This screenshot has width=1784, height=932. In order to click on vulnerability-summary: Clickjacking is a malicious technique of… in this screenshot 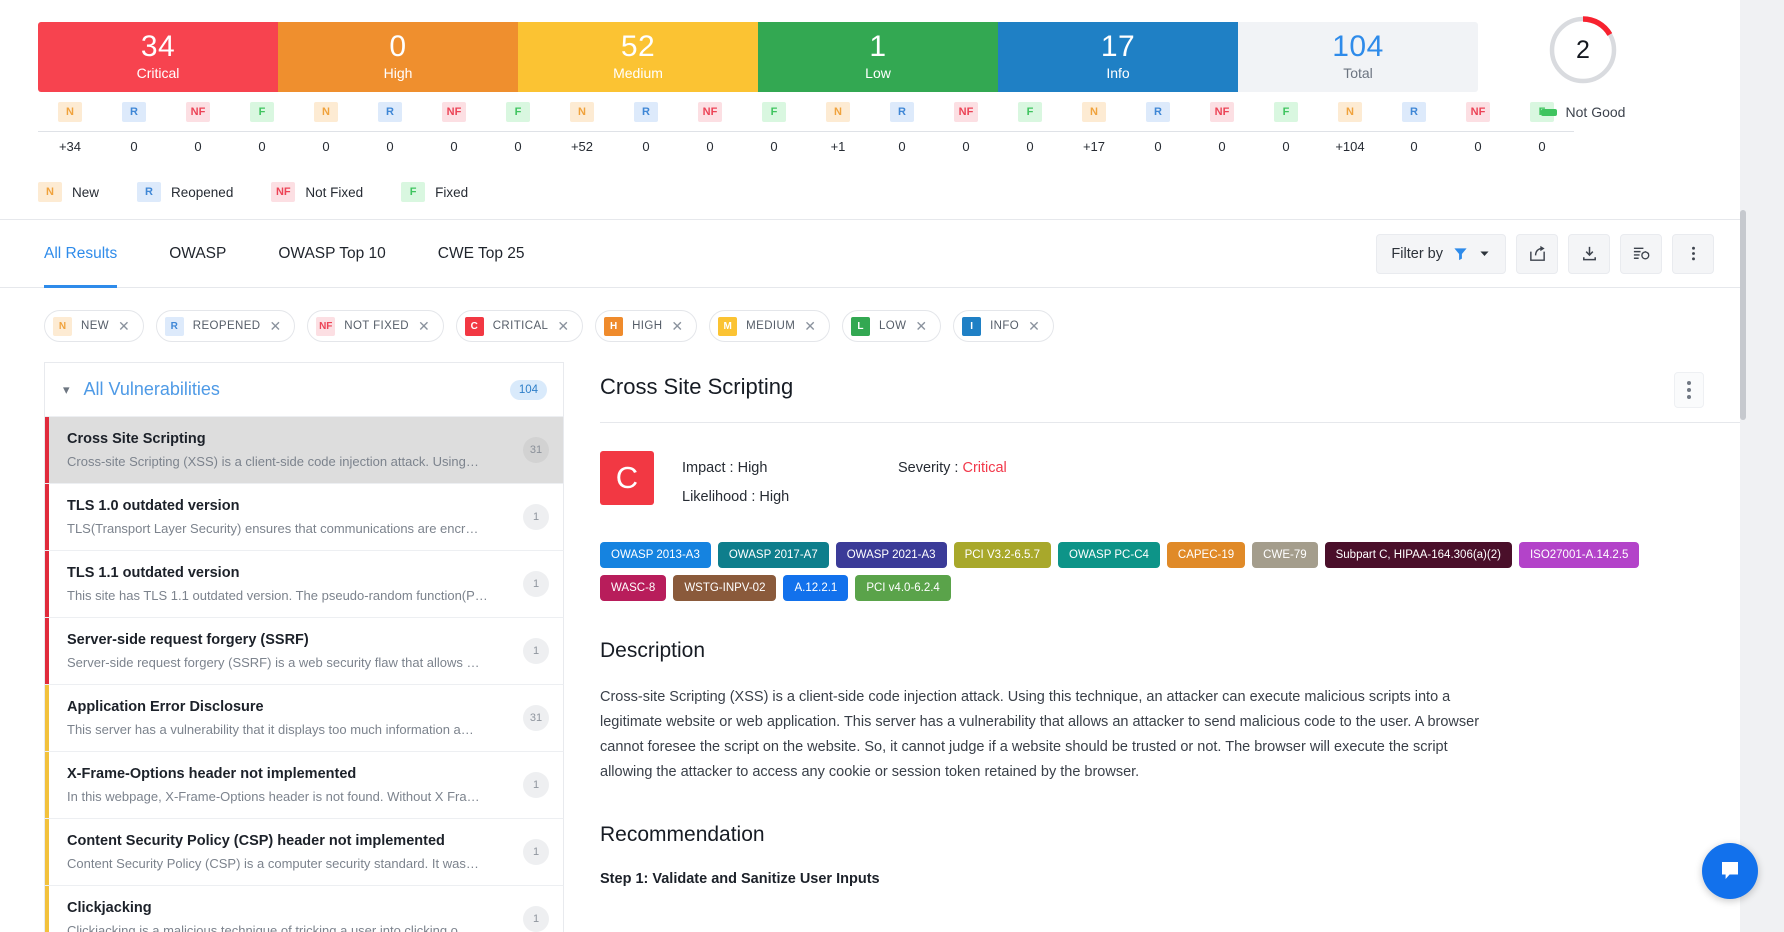, I will do `click(269, 927)`.